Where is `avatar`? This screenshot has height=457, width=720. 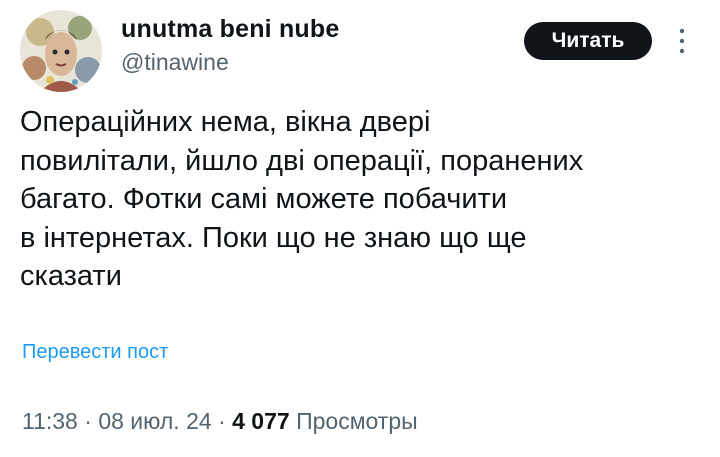
avatar is located at coordinates (61, 51).